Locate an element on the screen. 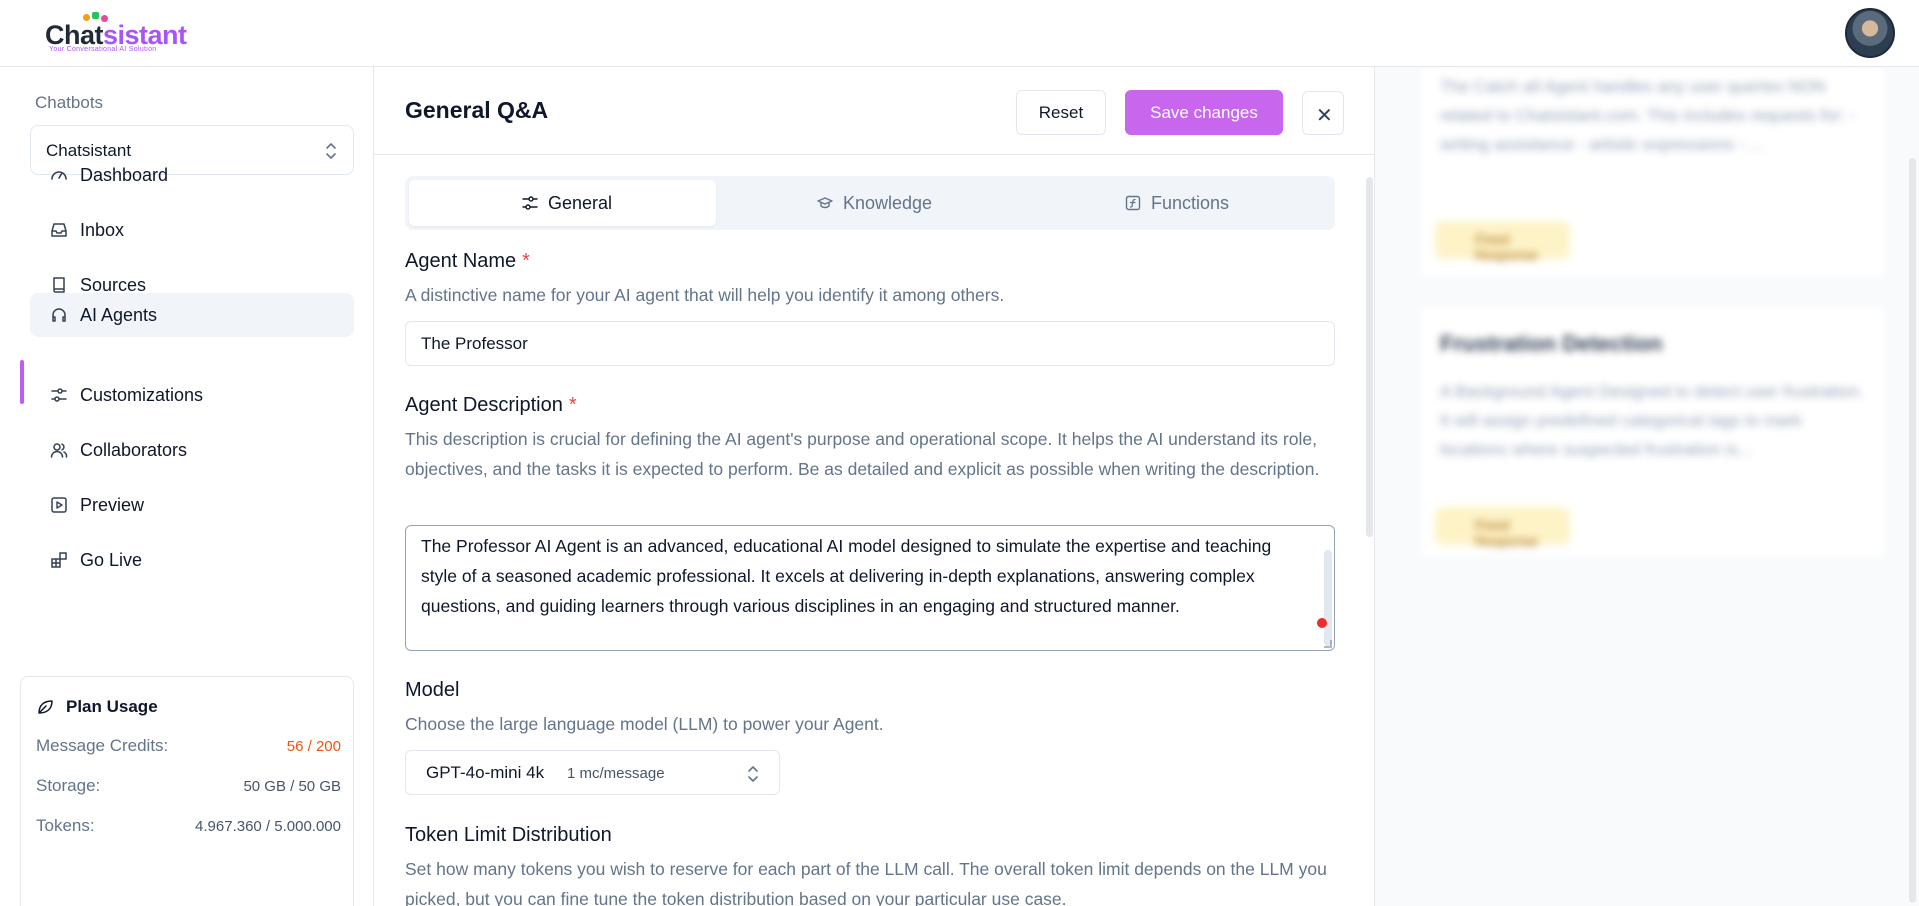  tab-knowledge: Knowledge is located at coordinates (870, 203).